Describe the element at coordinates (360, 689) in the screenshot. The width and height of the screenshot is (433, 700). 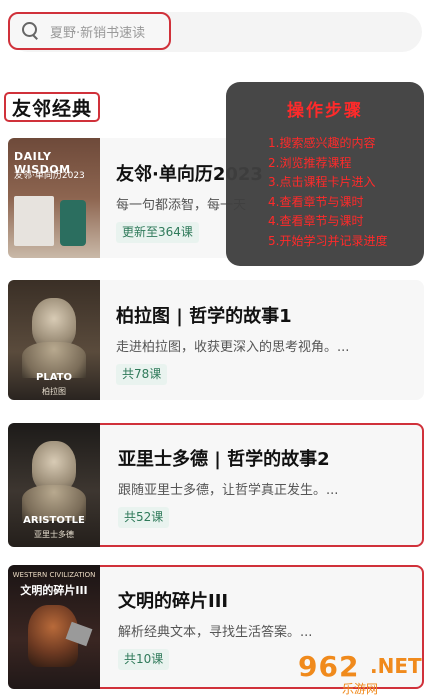
I see `watermark-site-name: 乐游网` at that location.